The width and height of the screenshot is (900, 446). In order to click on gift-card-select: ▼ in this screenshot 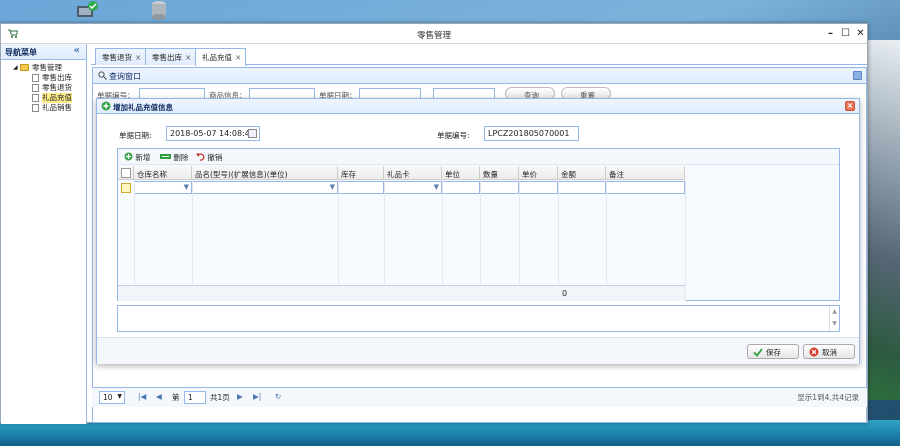, I will do `click(413, 187)`.